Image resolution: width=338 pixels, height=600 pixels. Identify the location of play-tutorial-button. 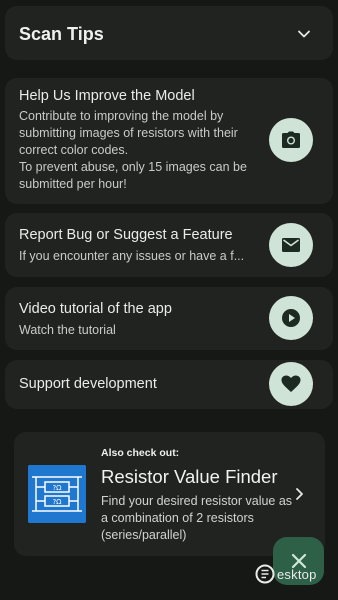
(291, 318).